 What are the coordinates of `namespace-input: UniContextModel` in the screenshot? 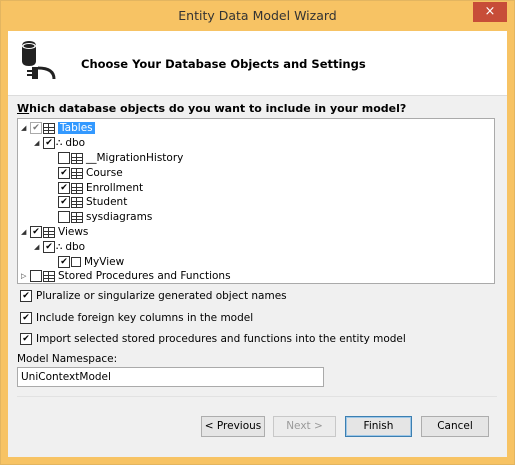 It's located at (170, 377).